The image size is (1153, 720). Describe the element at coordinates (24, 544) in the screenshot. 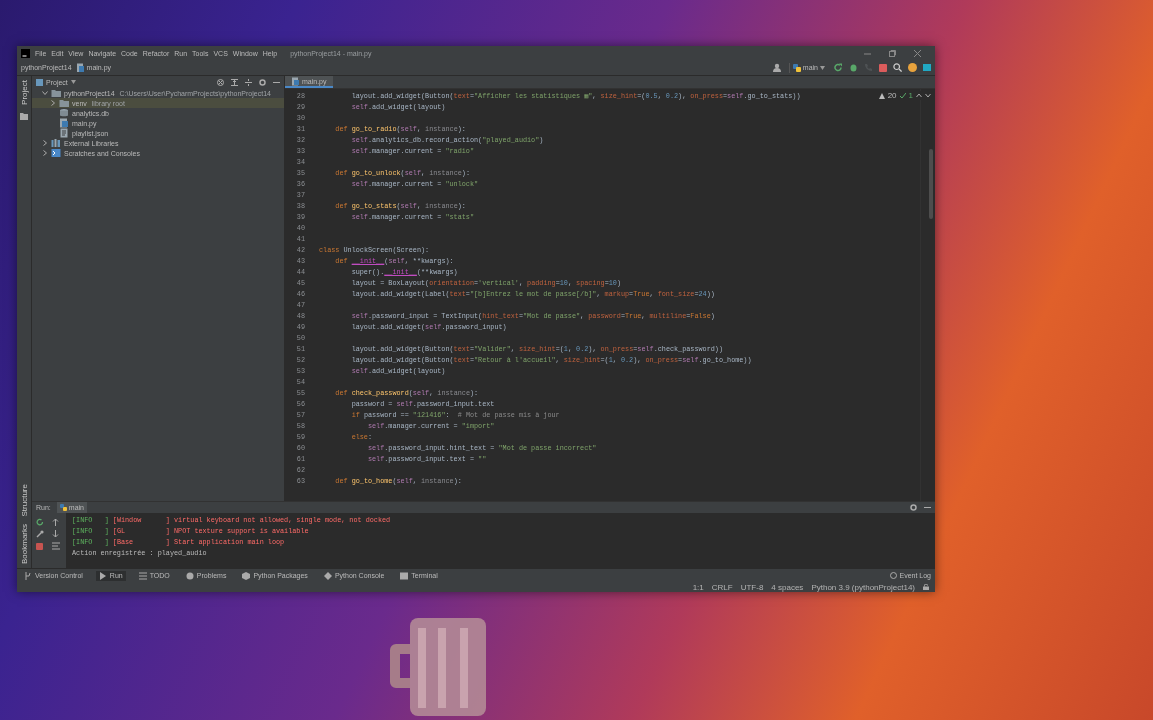

I see `tool-window-label: Bookmarks` at that location.